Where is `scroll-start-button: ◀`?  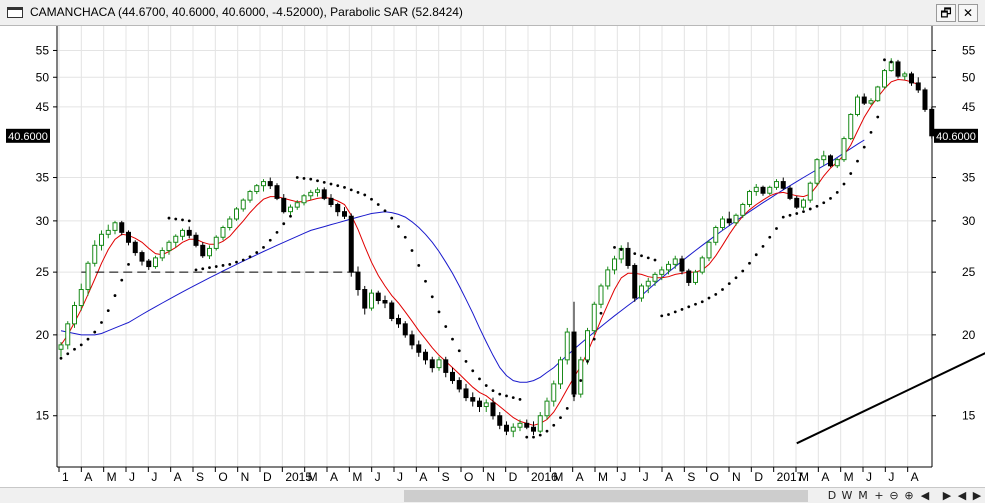
scroll-start-button: ◀ is located at coordinates (962, 496).